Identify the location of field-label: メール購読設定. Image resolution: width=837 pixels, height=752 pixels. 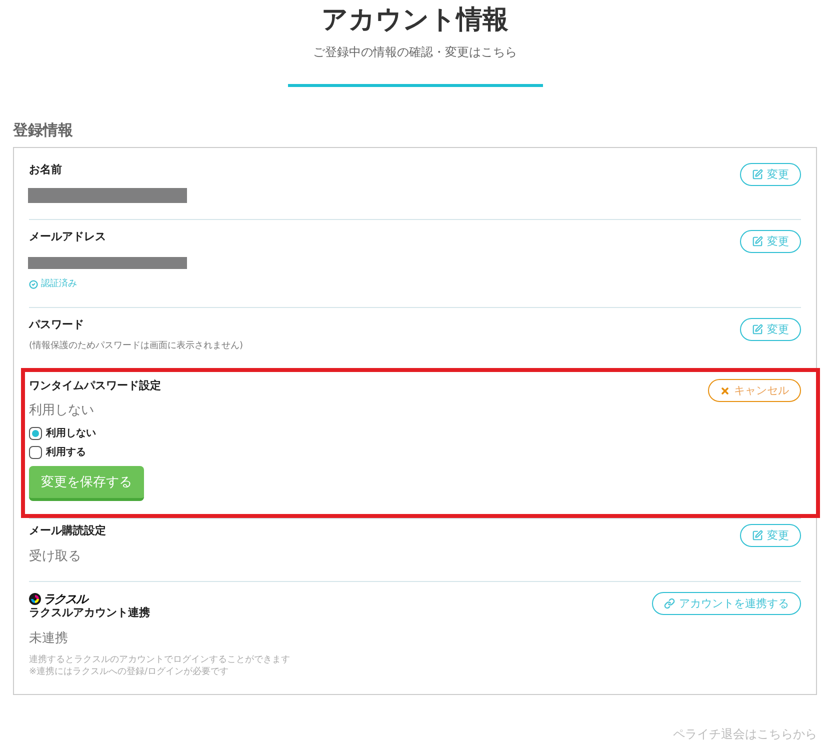
(67, 531).